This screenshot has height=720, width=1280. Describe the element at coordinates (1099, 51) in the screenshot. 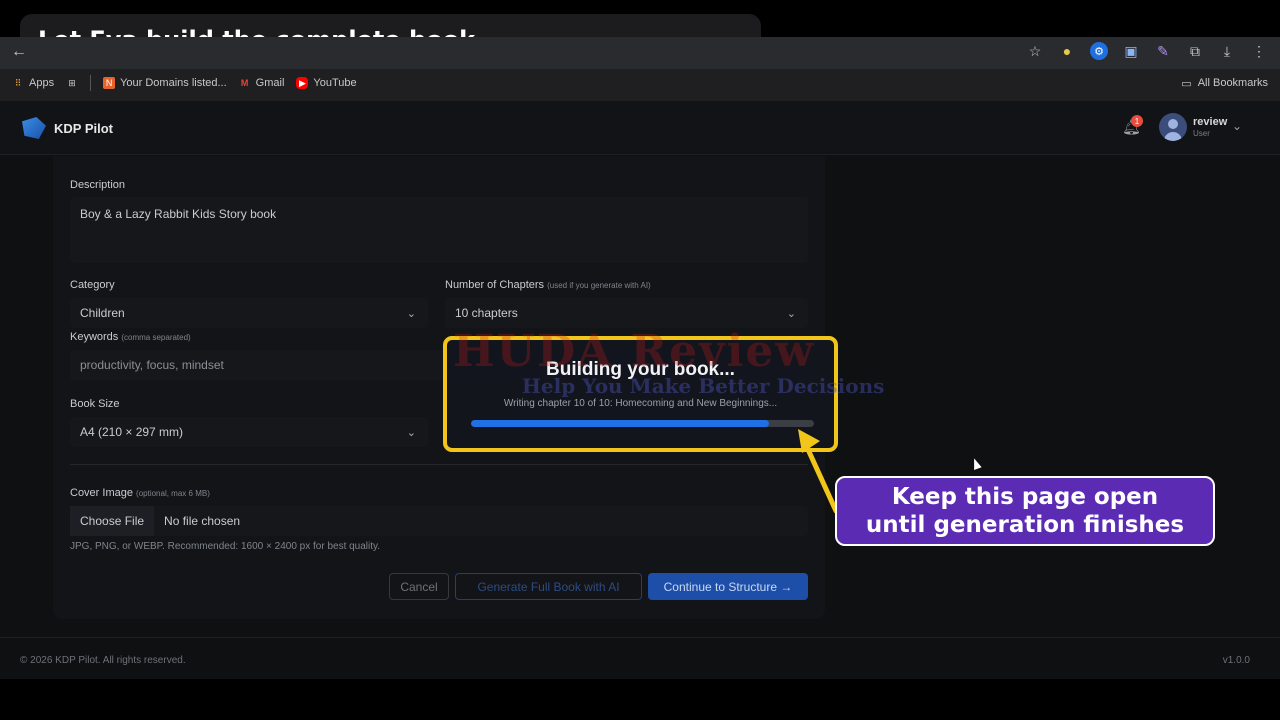

I see `extension-gear-icon: ⚙` at that location.